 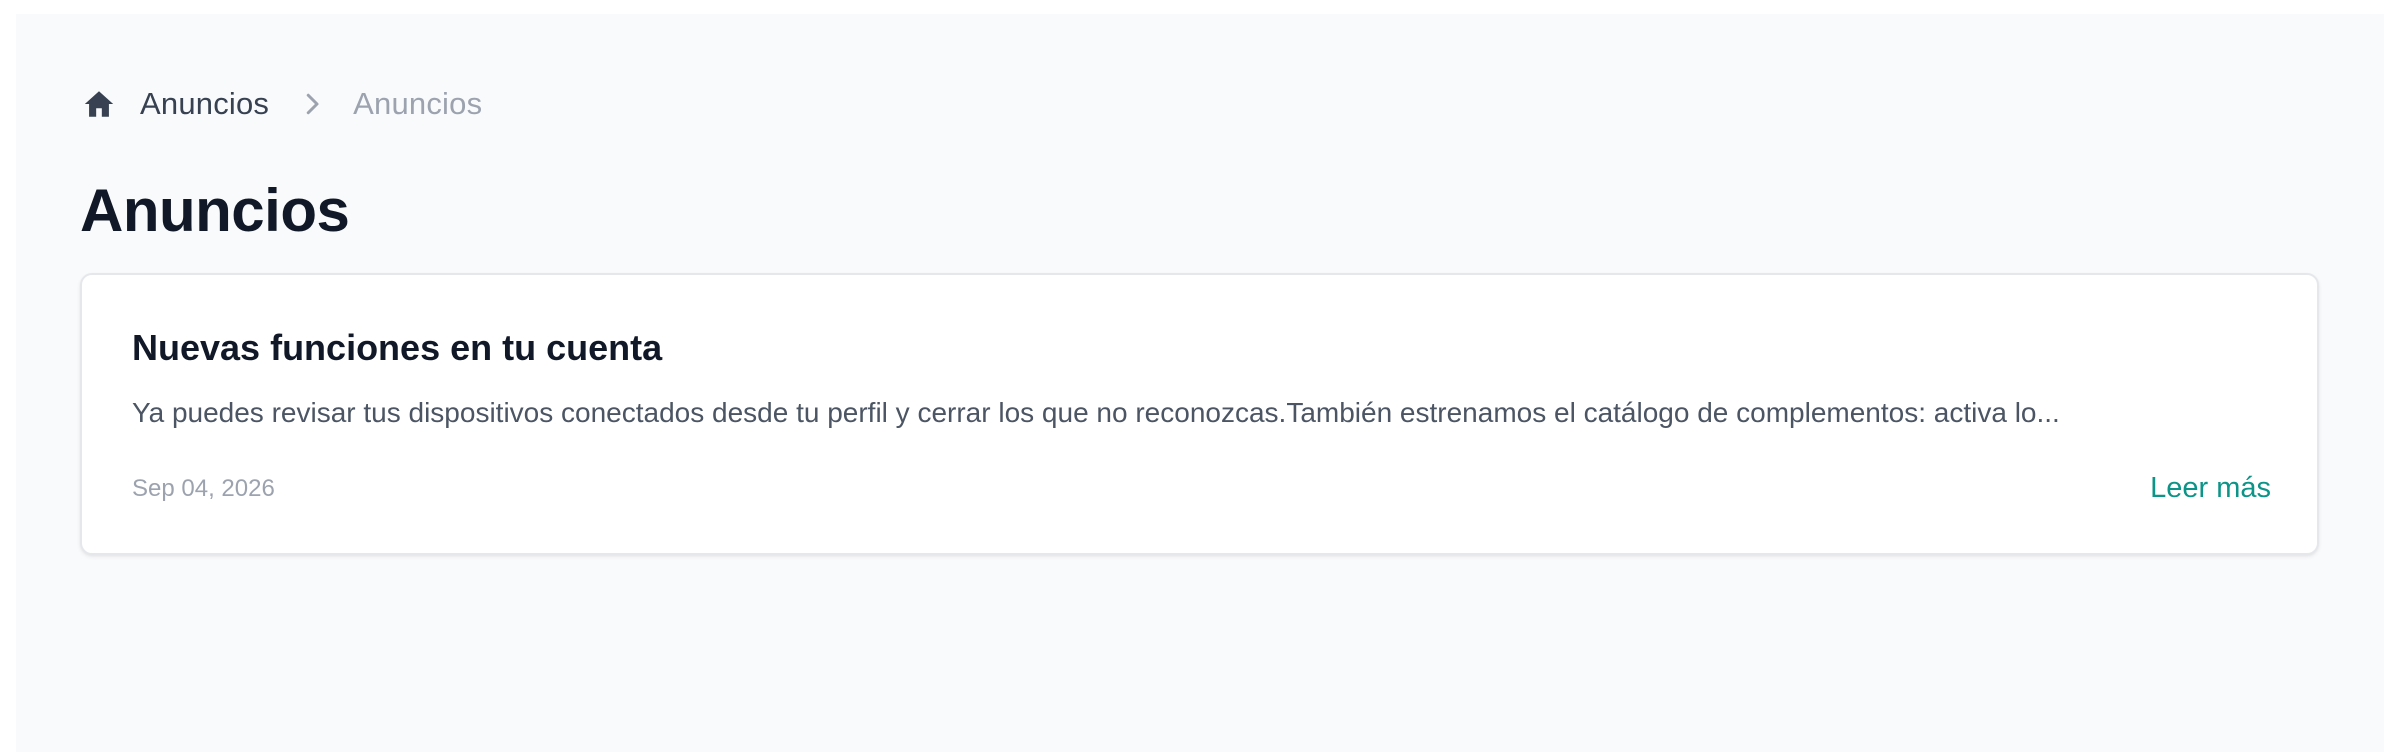 I want to click on breadcrumb-home-link: Anuncios, so click(x=175, y=104).